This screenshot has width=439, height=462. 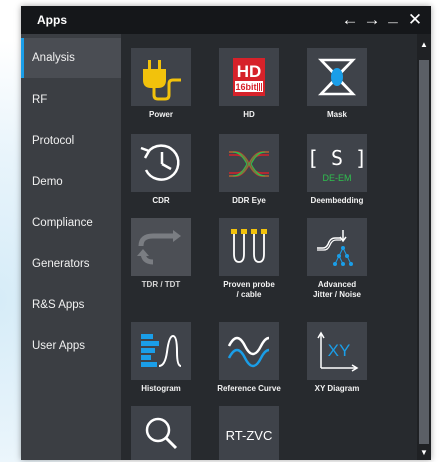 What do you see at coordinates (161, 433) in the screenshot?
I see `search-icon` at bounding box center [161, 433].